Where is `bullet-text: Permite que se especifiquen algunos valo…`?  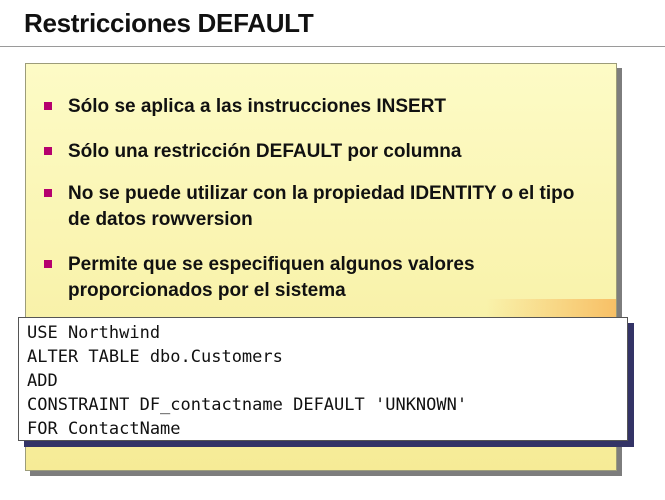 bullet-text: Permite que se especifiquen algunos valo… is located at coordinates (271, 277).